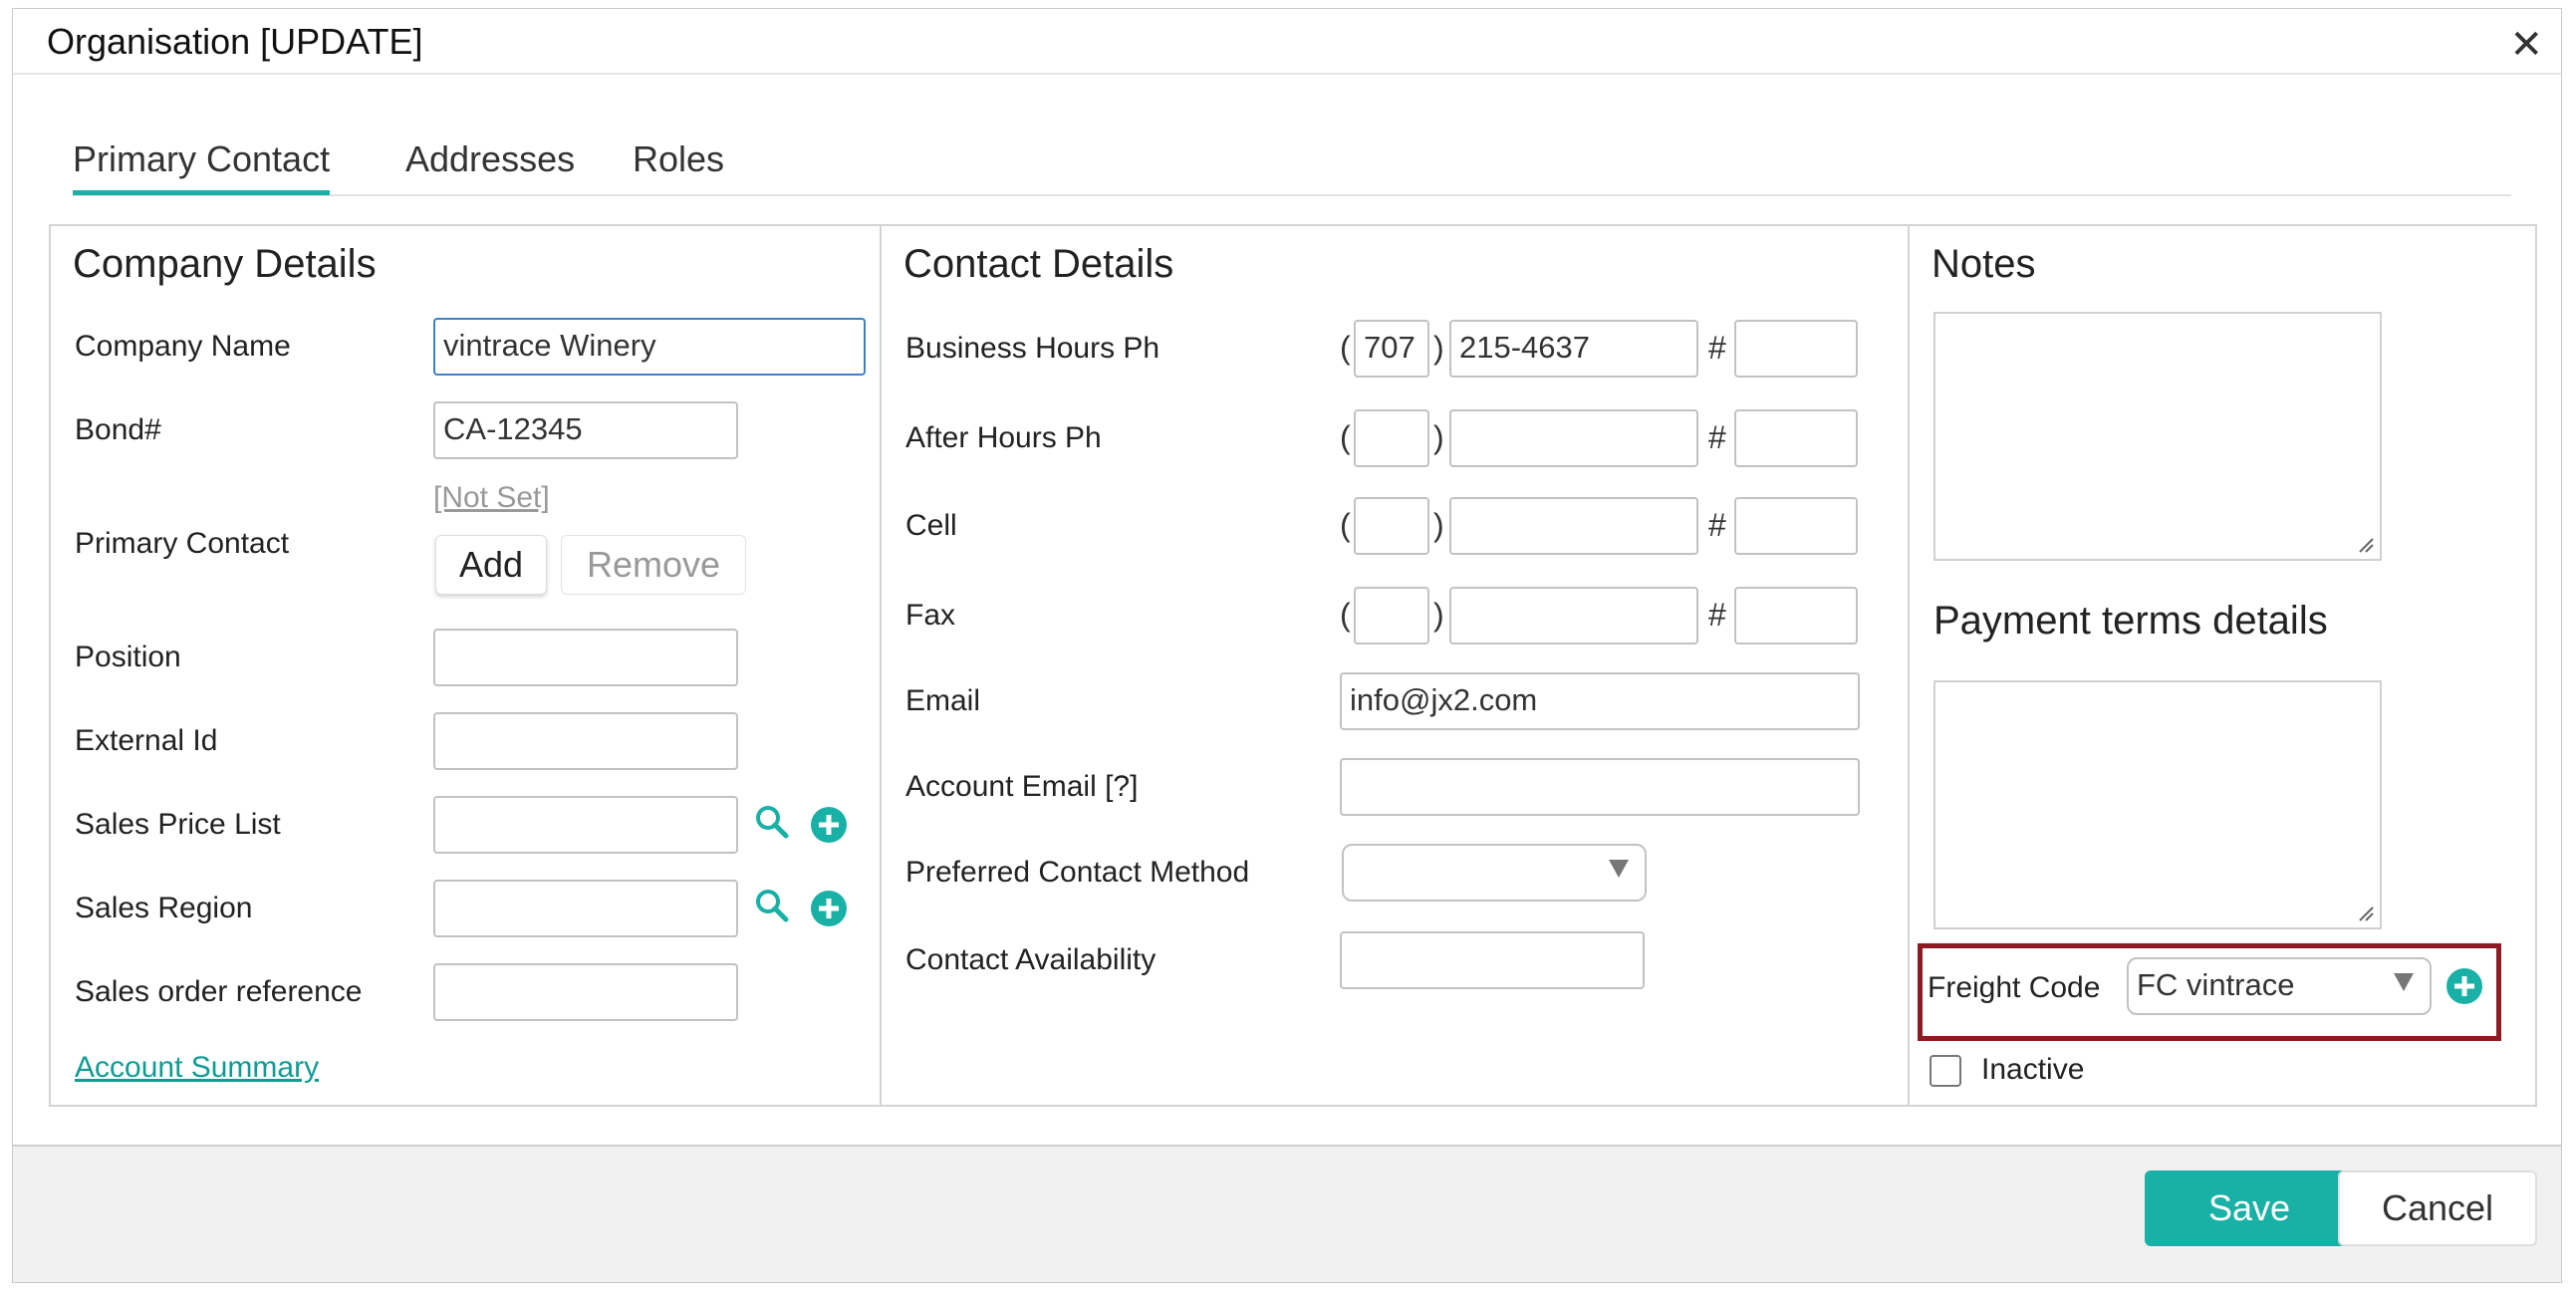  Describe the element at coordinates (1077, 872) in the screenshot. I see `preferred-contact-method-label: Preferred Contact Method` at that location.